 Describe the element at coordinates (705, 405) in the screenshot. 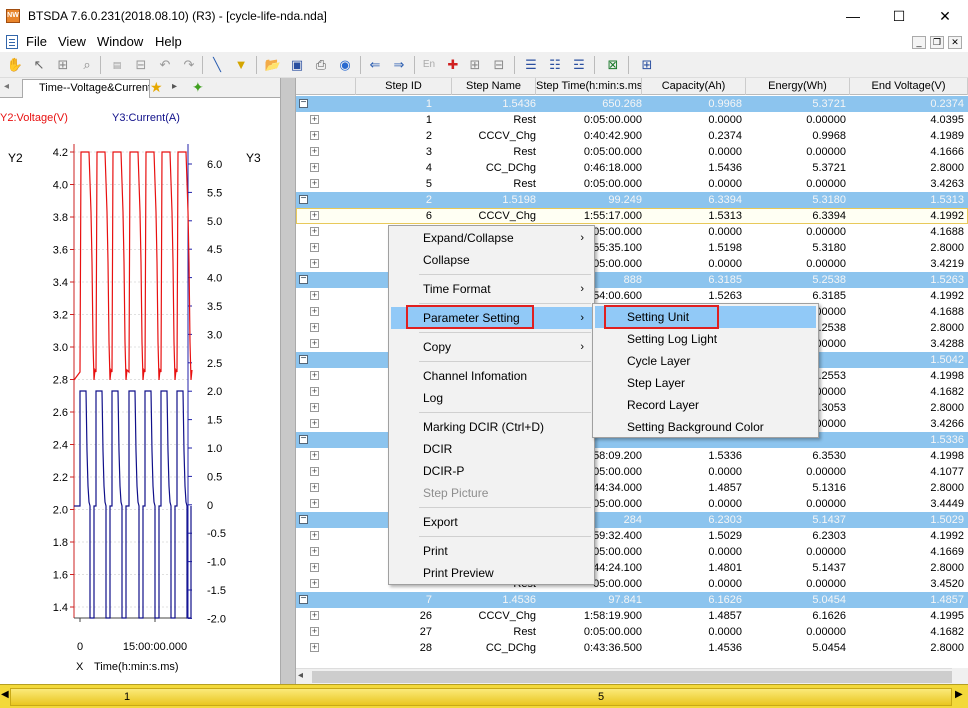

I see `submenu-item-record-layer: Record Layer` at that location.